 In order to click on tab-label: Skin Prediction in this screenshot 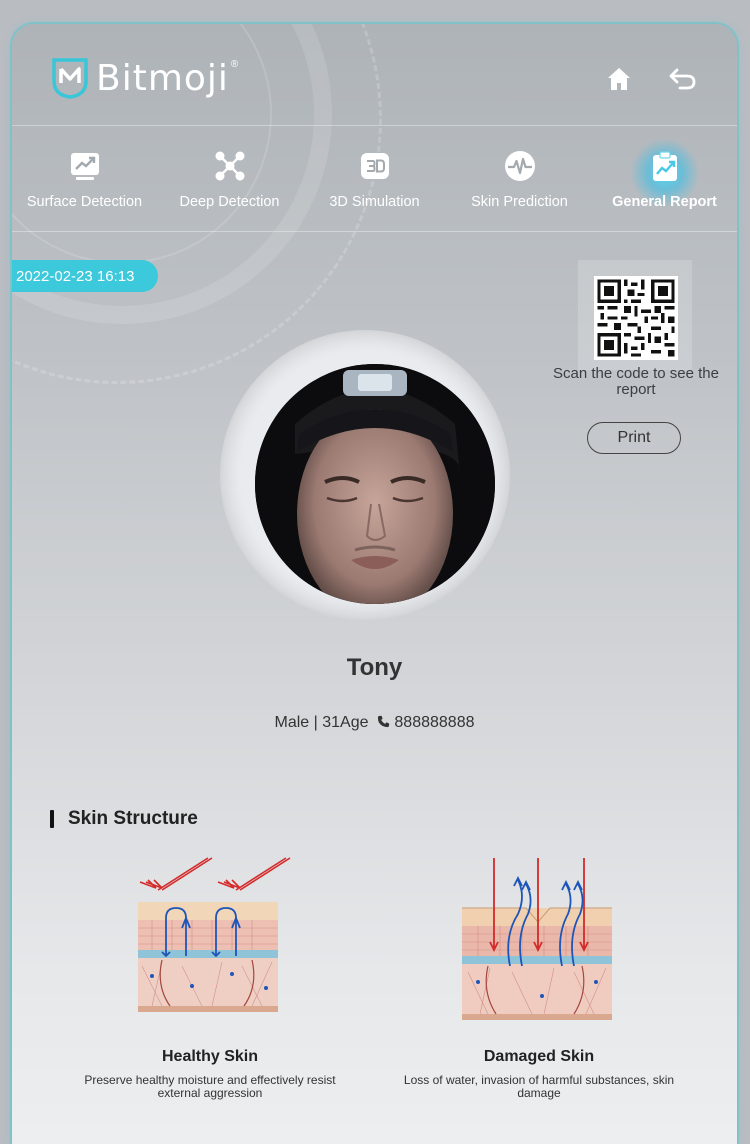, I will do `click(519, 202)`.